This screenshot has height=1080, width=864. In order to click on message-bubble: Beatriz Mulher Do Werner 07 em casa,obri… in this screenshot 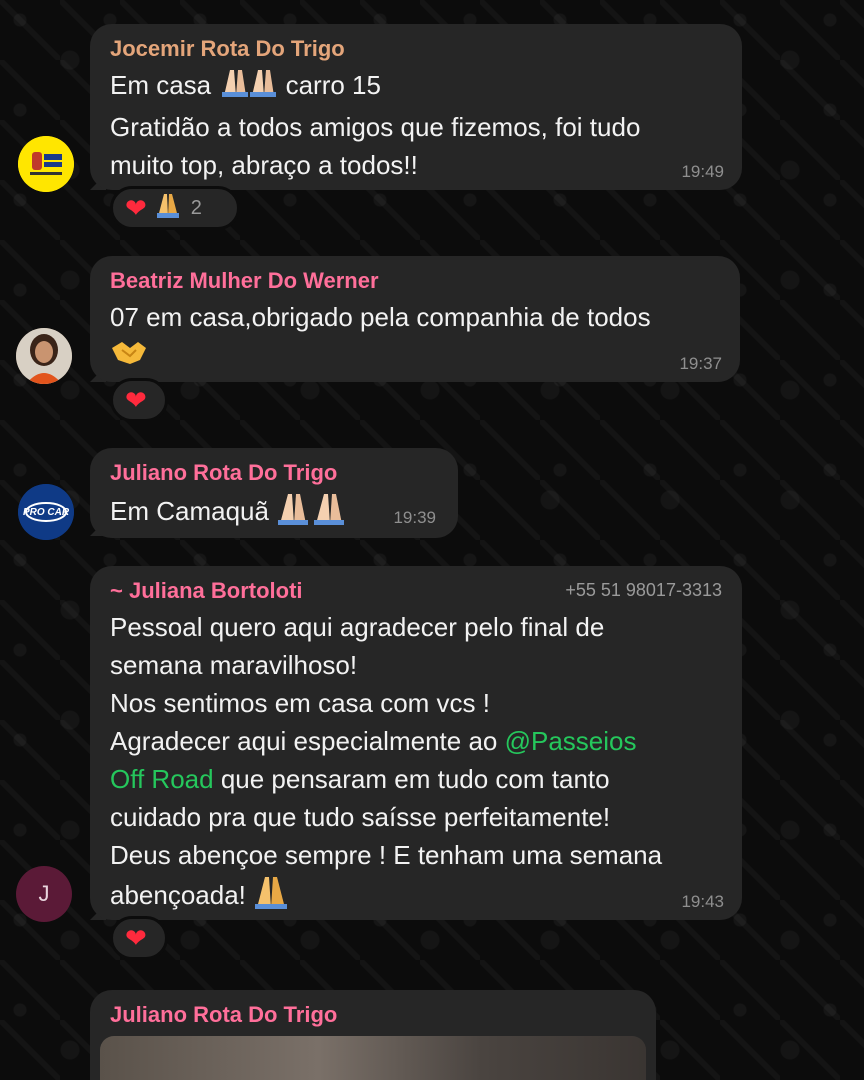, I will do `click(415, 319)`.